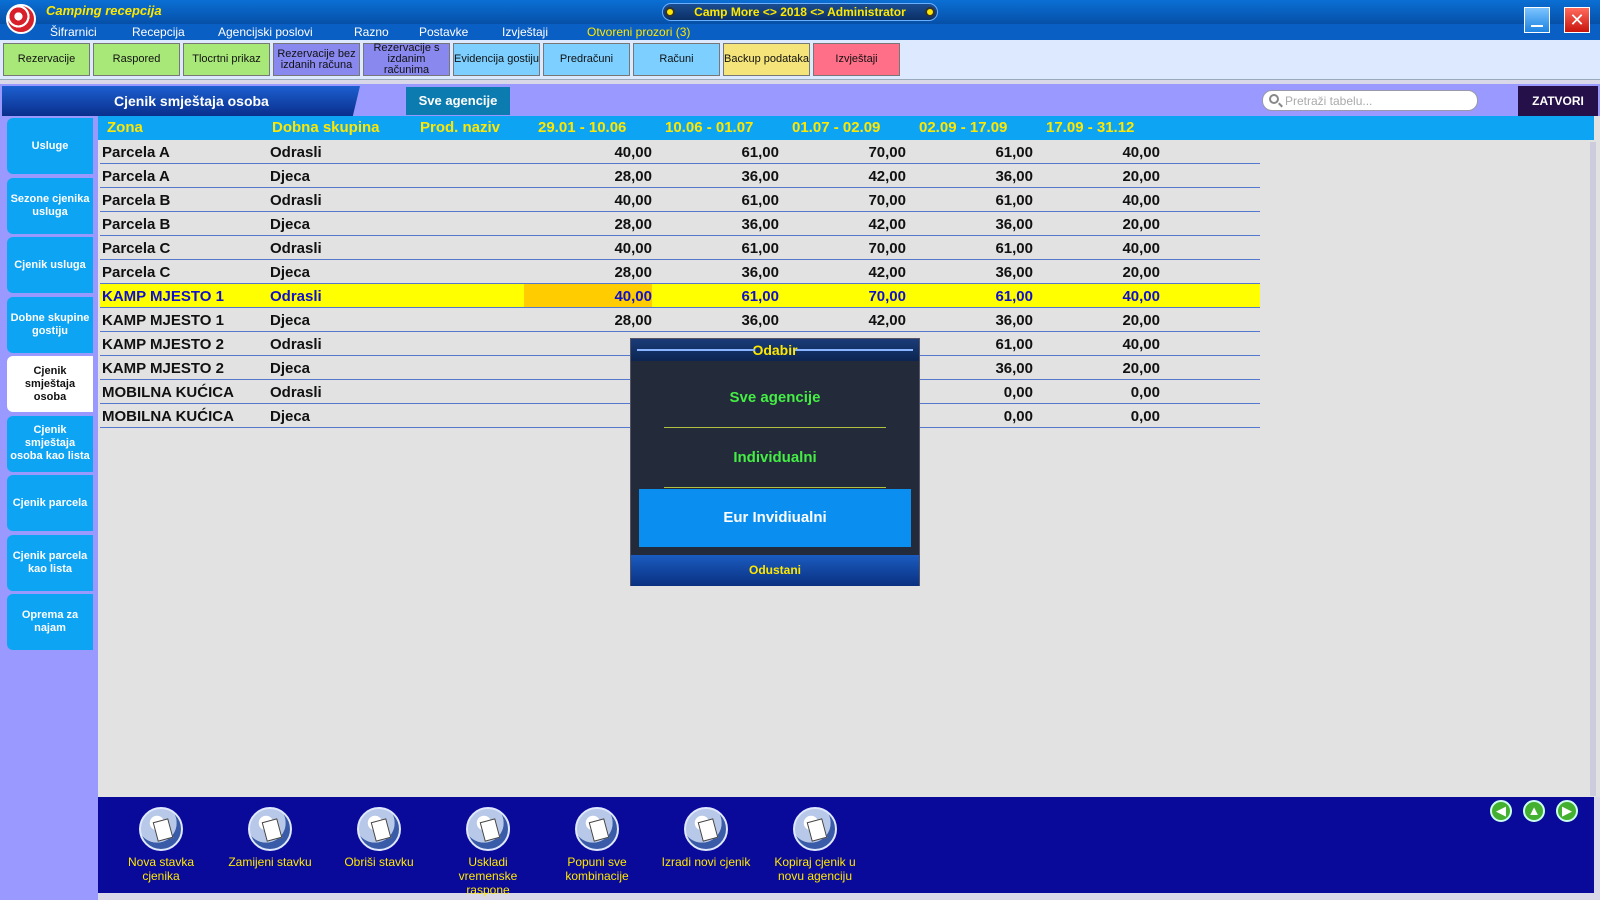  Describe the element at coordinates (676, 59) in the screenshot. I see `toolbar-button: Računi` at that location.